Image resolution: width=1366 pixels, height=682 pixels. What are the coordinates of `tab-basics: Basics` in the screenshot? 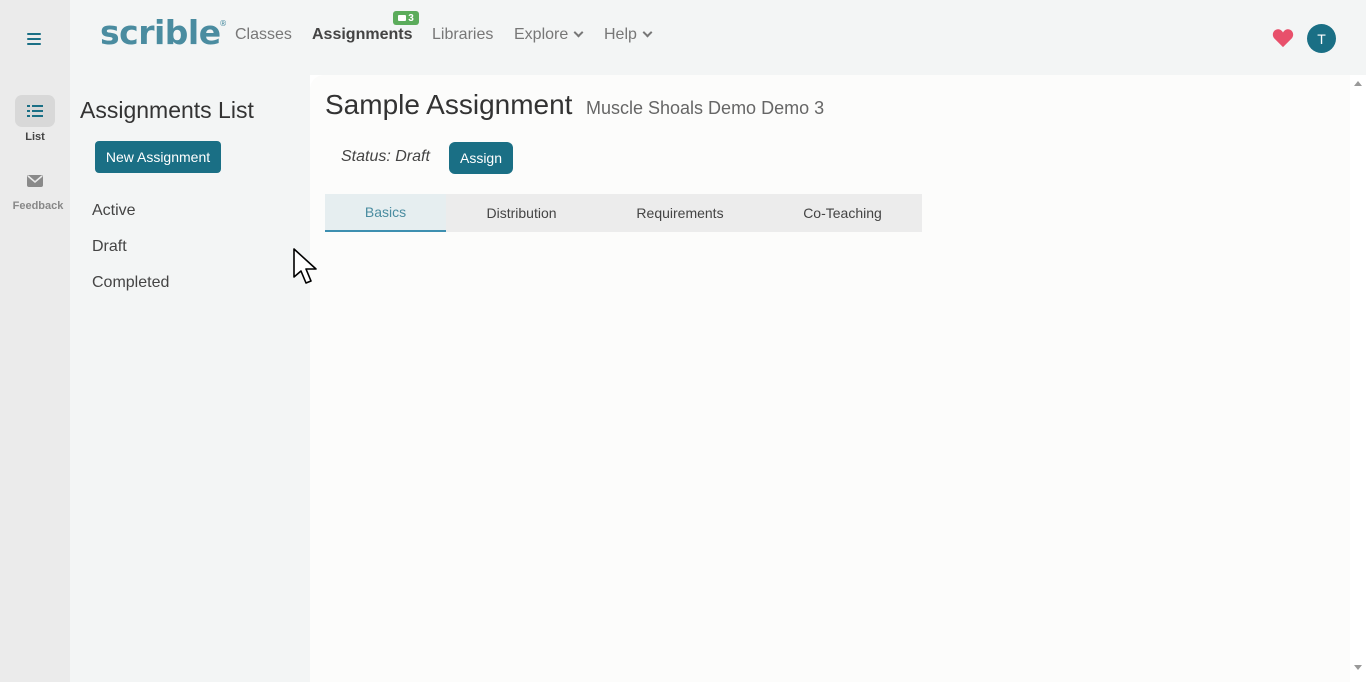 It's located at (385, 213).